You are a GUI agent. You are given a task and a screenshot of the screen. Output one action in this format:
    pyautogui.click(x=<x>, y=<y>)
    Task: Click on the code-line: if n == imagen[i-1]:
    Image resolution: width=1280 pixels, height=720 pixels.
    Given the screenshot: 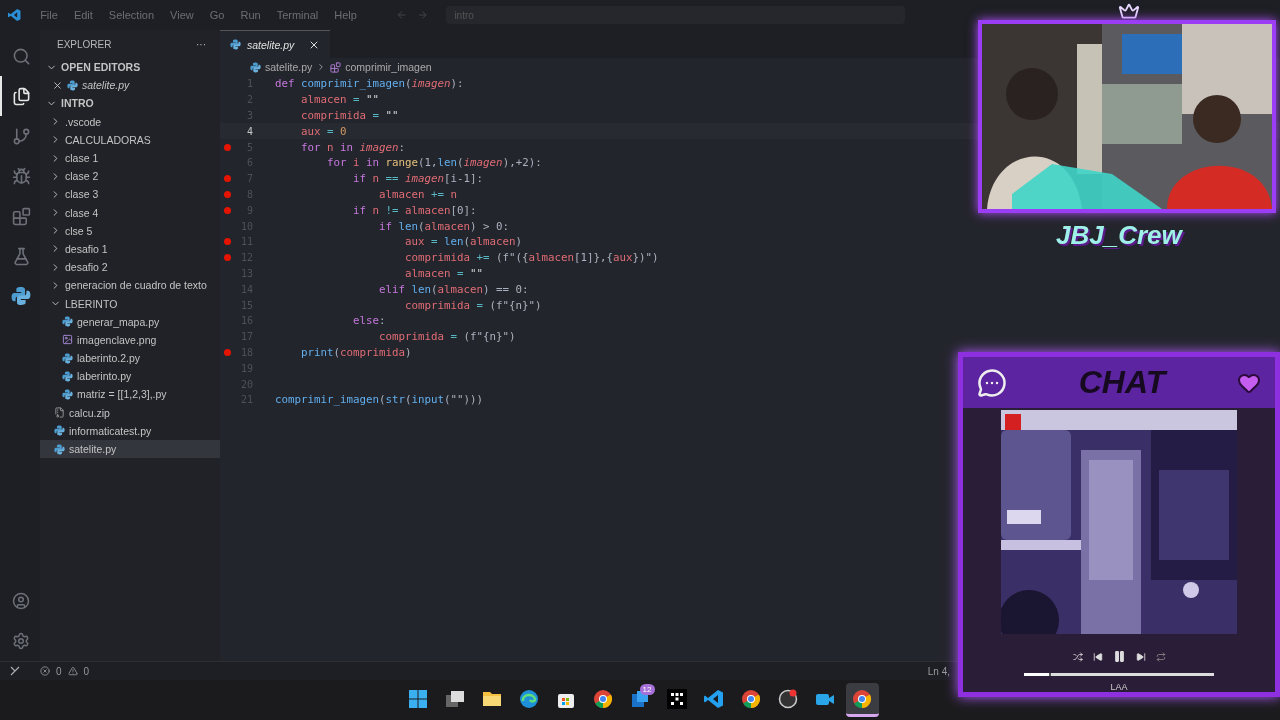 What is the action you would take?
    pyautogui.click(x=418, y=179)
    